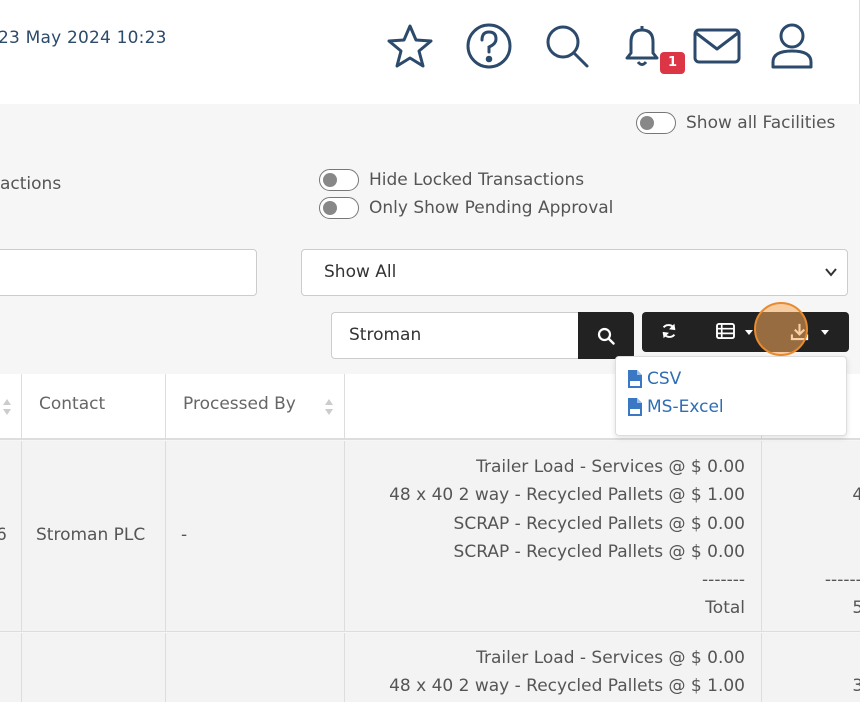  What do you see at coordinates (239, 404) in the screenshot?
I see `header-label: Processed By` at bounding box center [239, 404].